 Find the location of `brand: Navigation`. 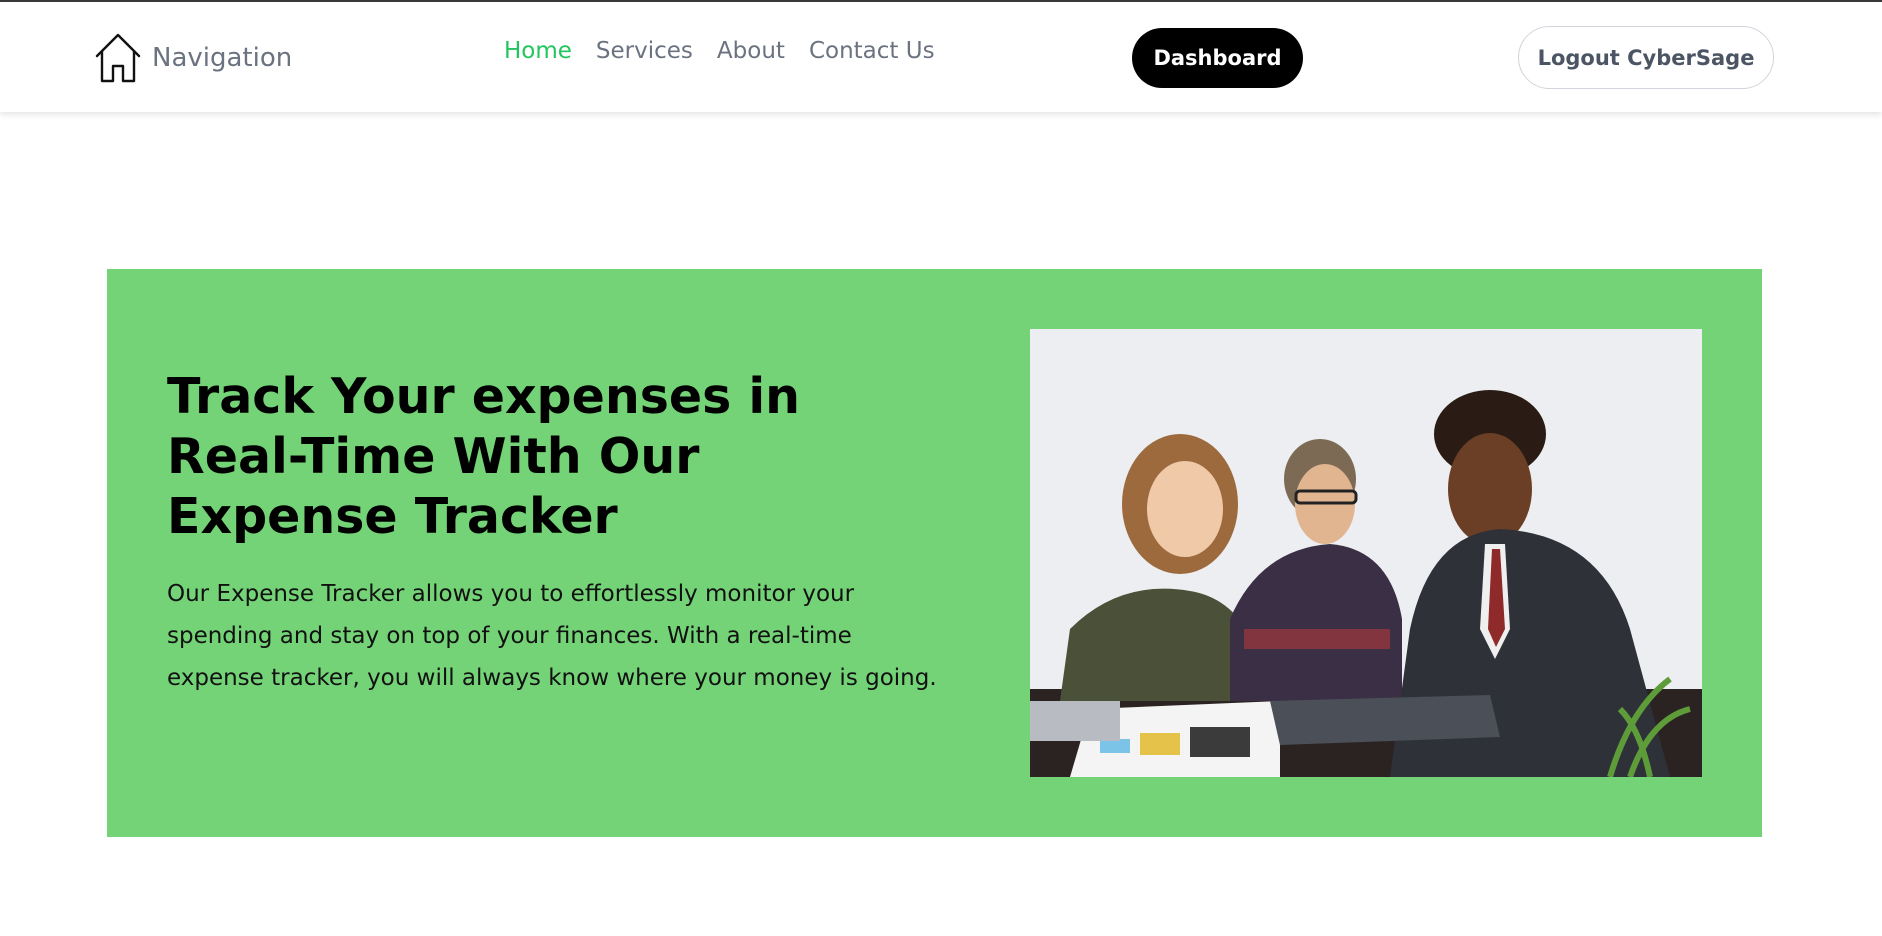

brand: Navigation is located at coordinates (193, 58).